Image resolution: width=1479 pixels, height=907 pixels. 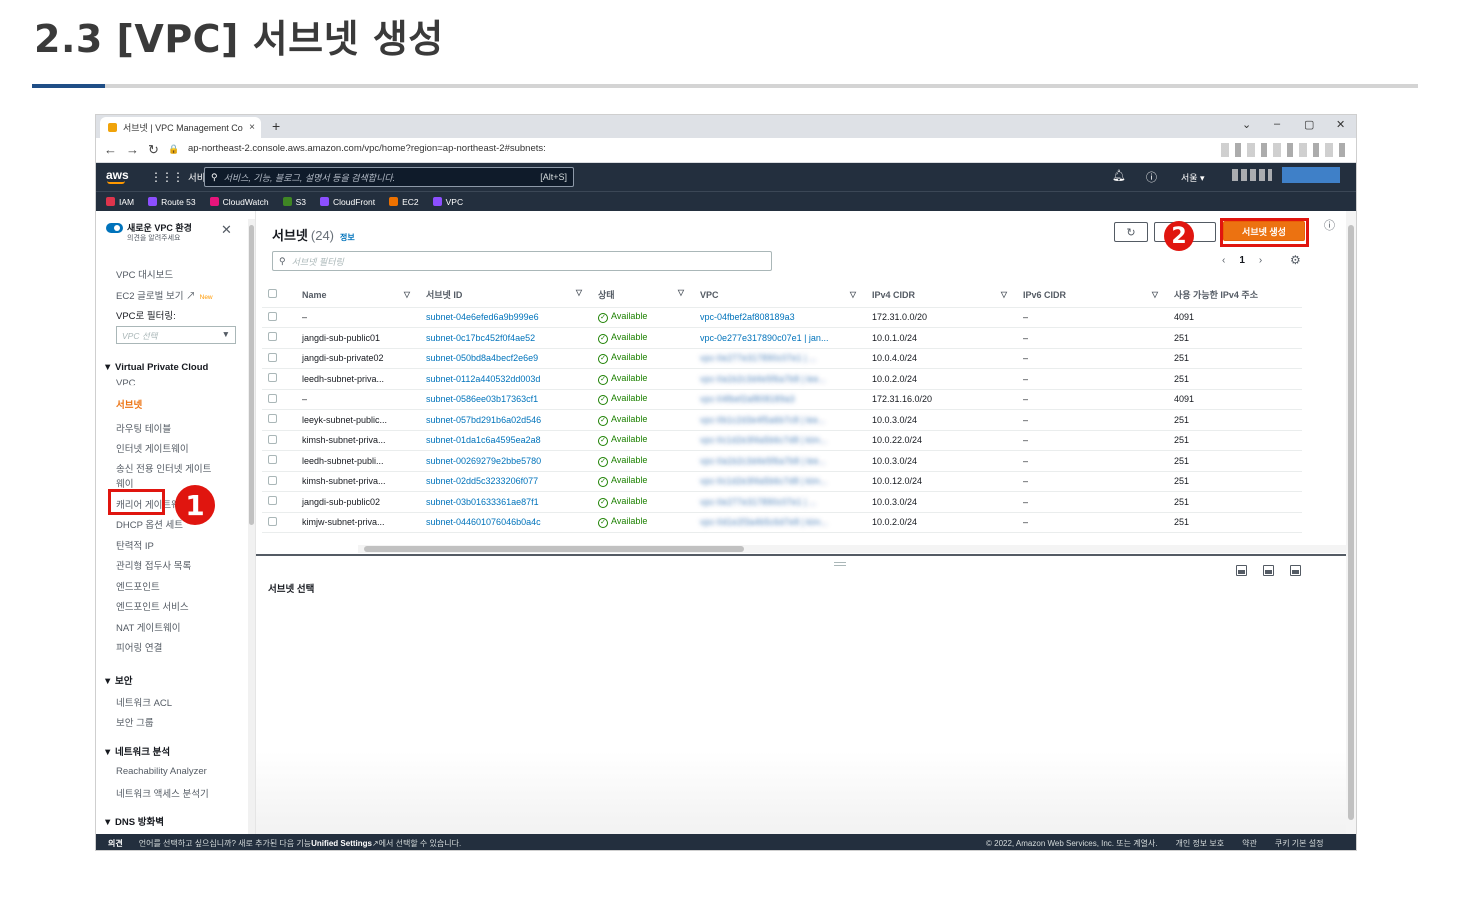 What do you see at coordinates (144, 274) in the screenshot?
I see `sidebar-item-dashboard: VPC 대시보드` at bounding box center [144, 274].